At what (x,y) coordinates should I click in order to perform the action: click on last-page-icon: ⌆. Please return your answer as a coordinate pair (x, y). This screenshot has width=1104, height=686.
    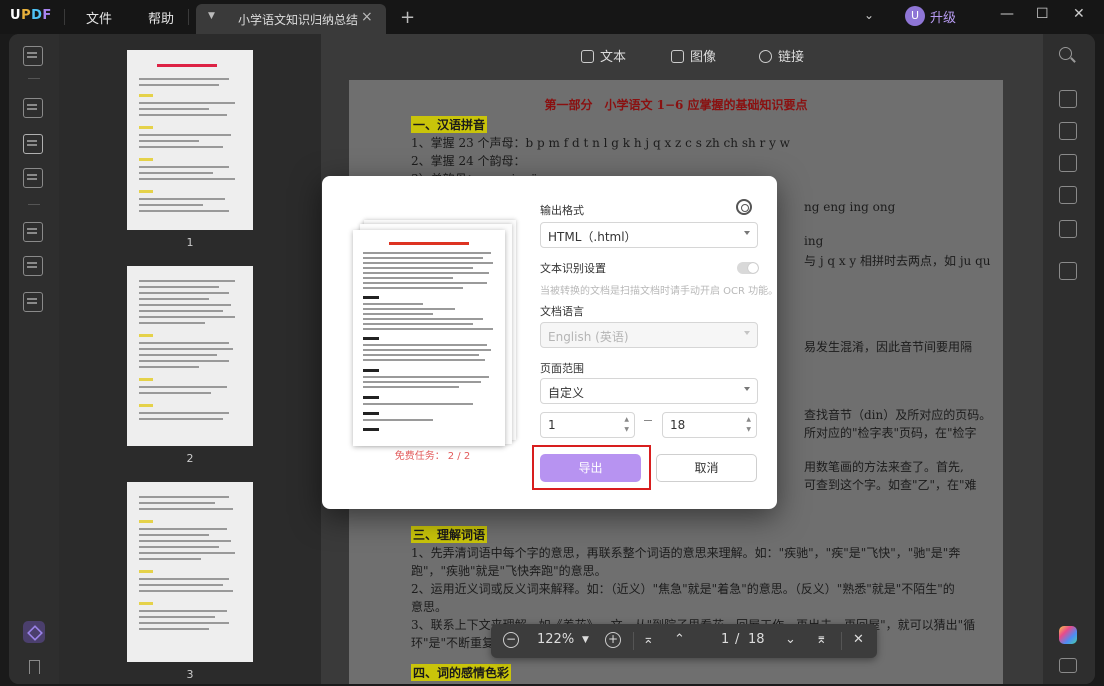
    Looking at the image, I should click on (821, 639).